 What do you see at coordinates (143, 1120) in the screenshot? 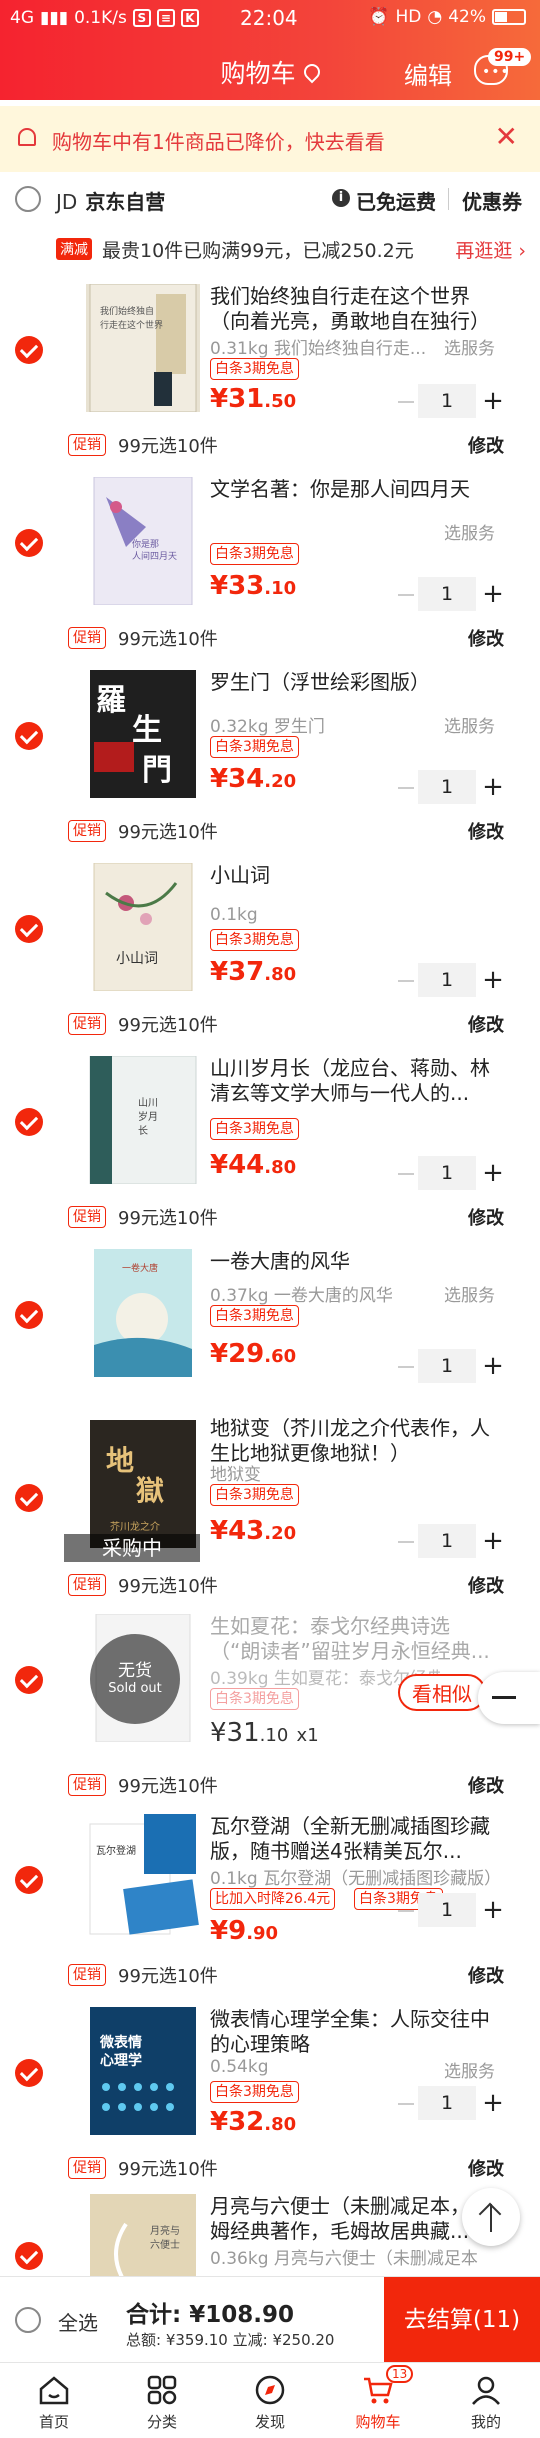
I see `product-image: 山川 岁月长` at bounding box center [143, 1120].